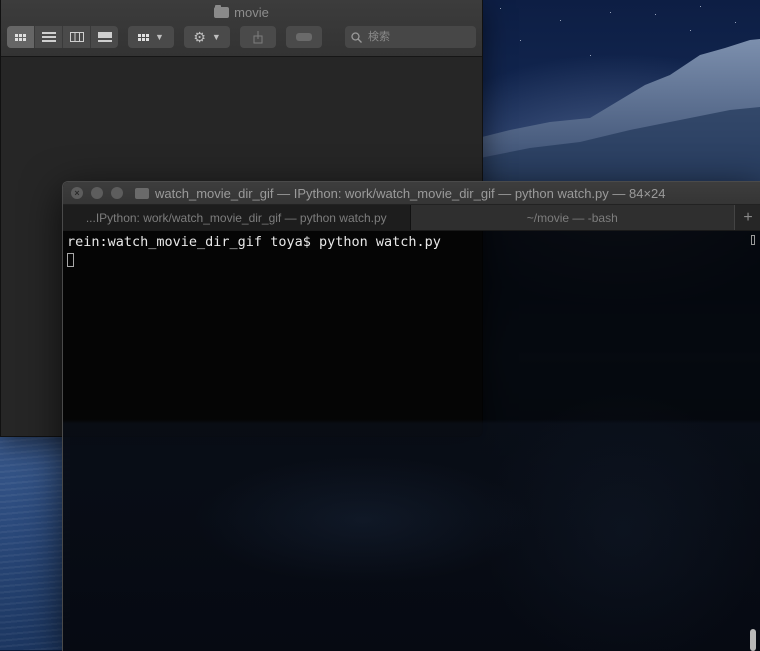 The height and width of the screenshot is (651, 760). What do you see at coordinates (752, 440) in the screenshot?
I see `scrollbar` at bounding box center [752, 440].